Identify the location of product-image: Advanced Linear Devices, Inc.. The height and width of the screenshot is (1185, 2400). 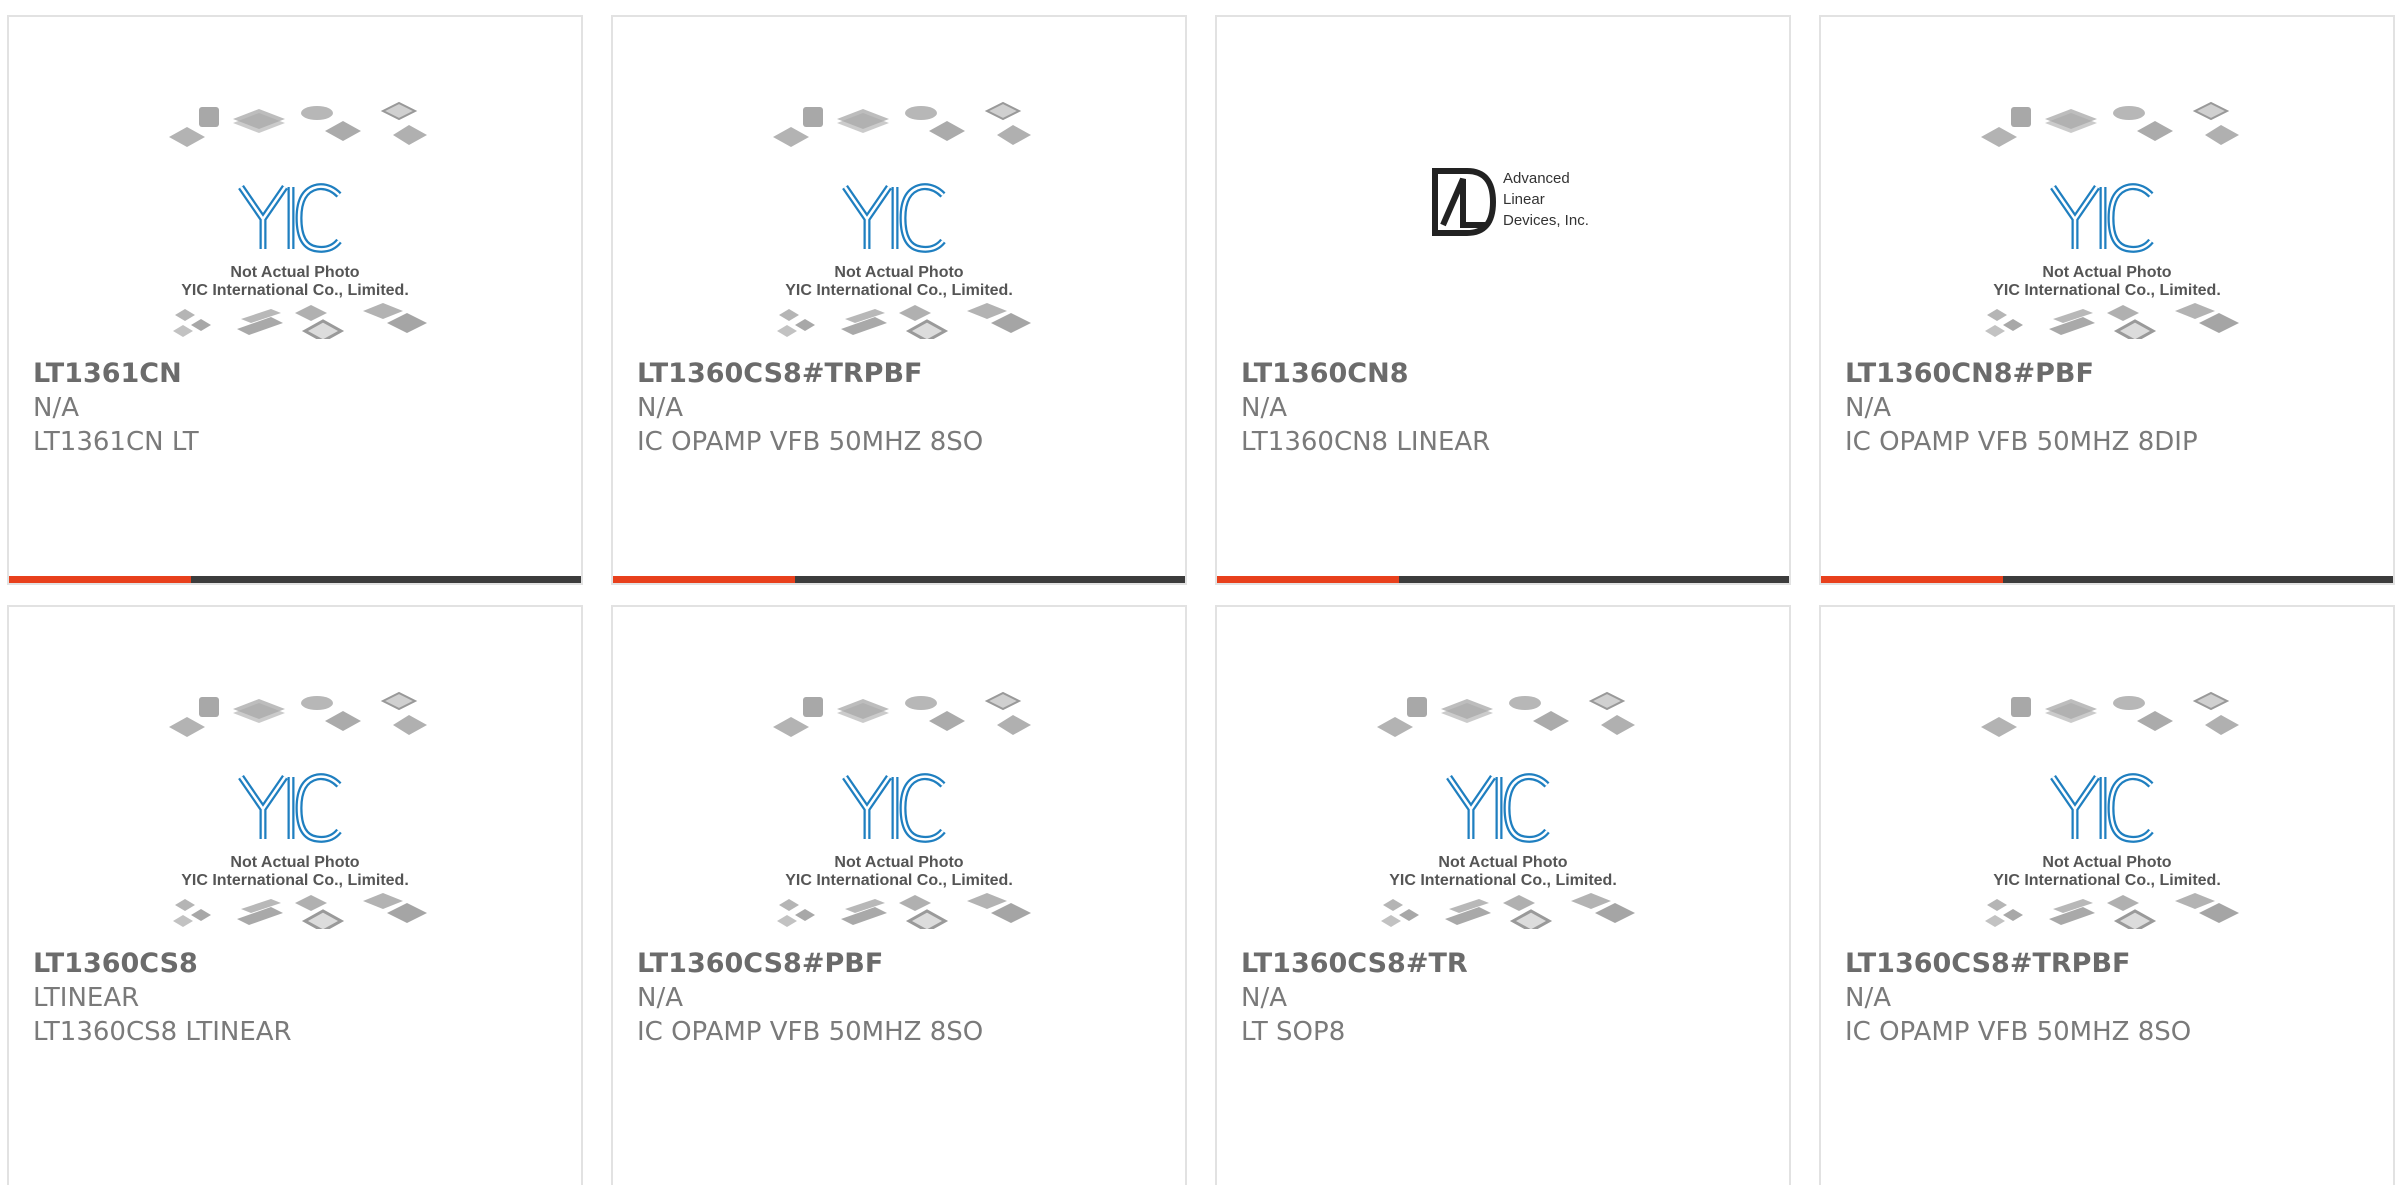
(1503, 230).